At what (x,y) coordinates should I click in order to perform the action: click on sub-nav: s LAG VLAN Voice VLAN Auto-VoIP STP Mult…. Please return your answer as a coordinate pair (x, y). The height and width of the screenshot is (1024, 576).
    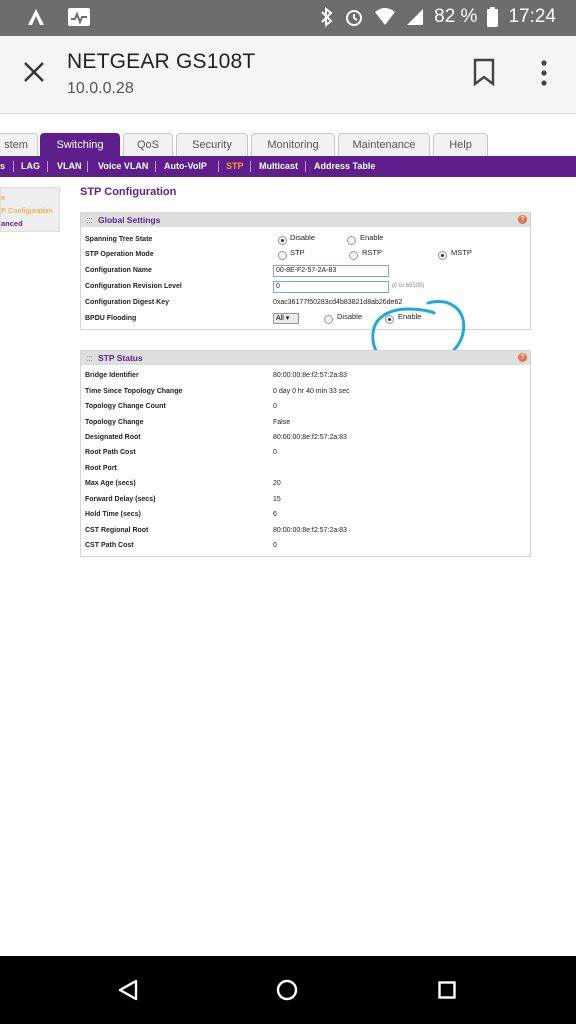
    Looking at the image, I should click on (288, 166).